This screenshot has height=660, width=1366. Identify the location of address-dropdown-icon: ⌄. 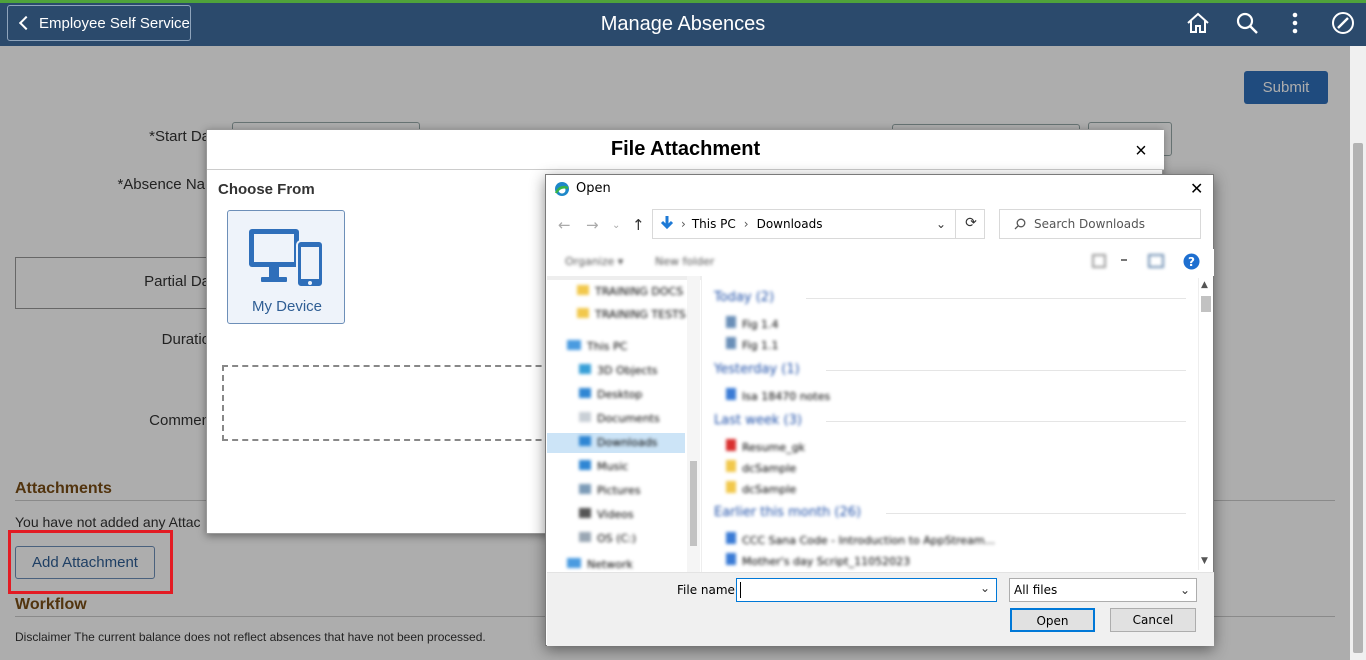
(941, 224).